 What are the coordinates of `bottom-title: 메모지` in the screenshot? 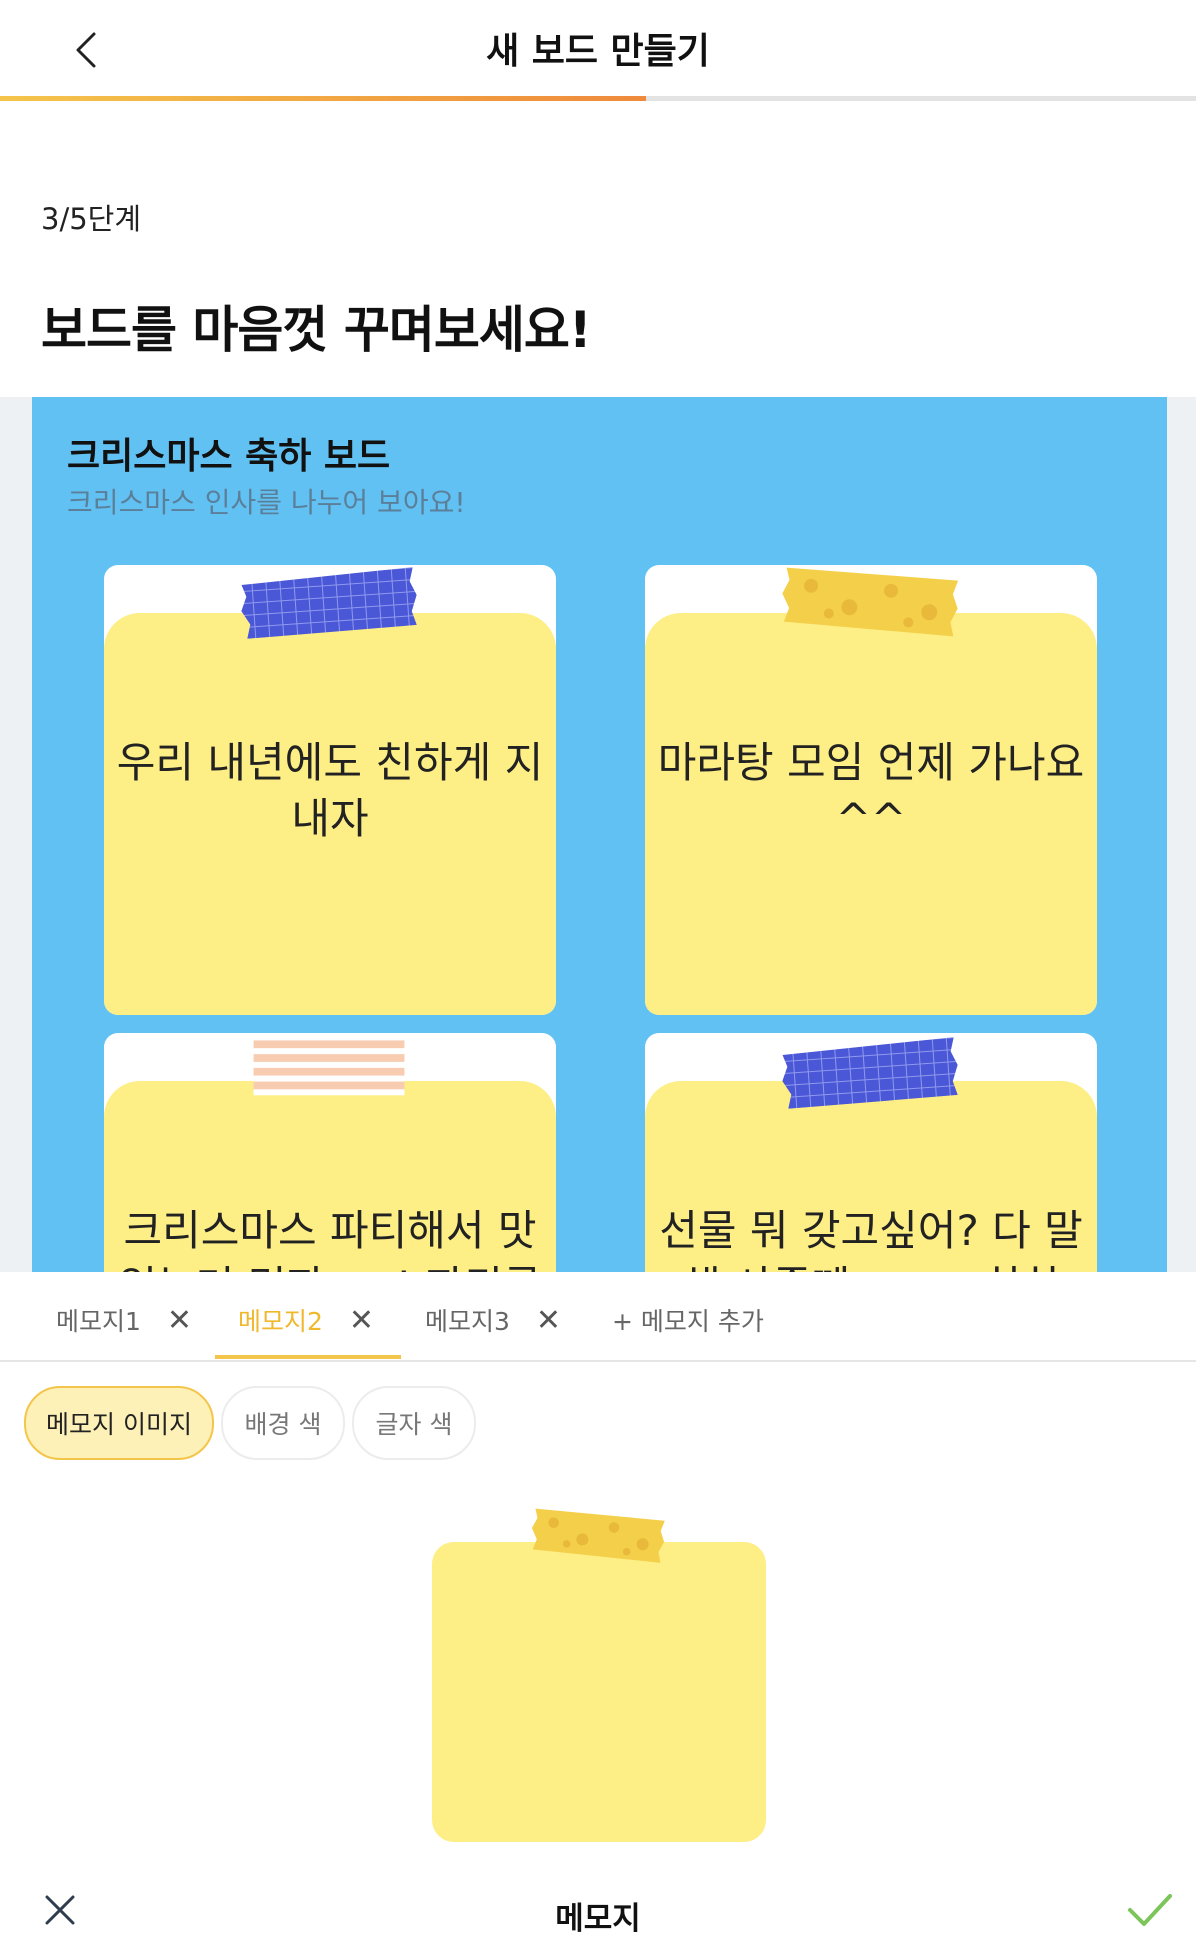 It's located at (598, 1919).